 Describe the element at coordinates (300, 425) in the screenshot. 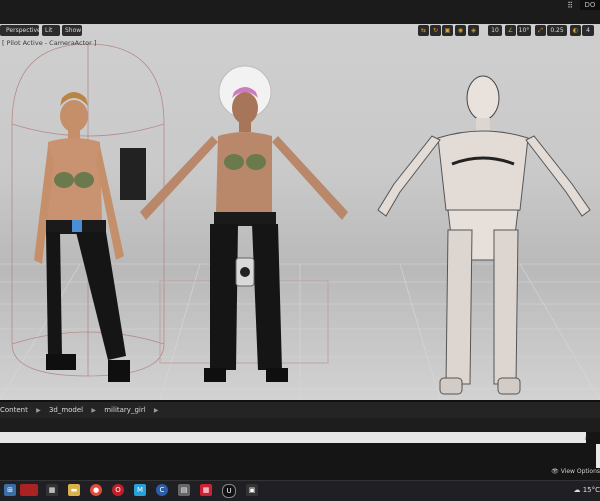

I see `content-browser-toolbar` at that location.